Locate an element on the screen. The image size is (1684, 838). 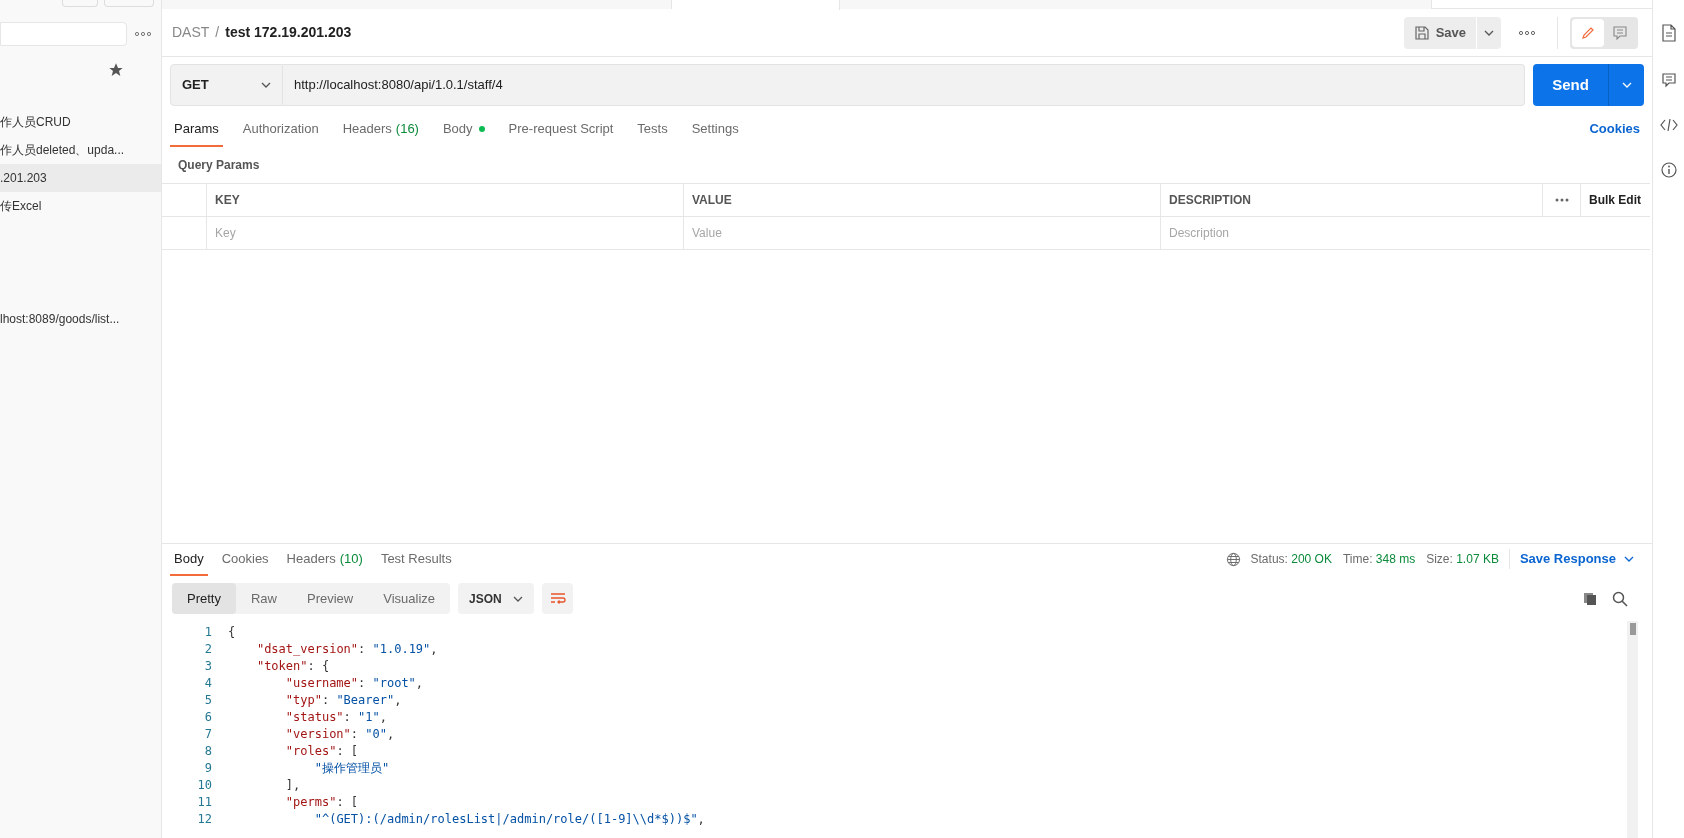
tab: Test Results is located at coordinates (416, 560).